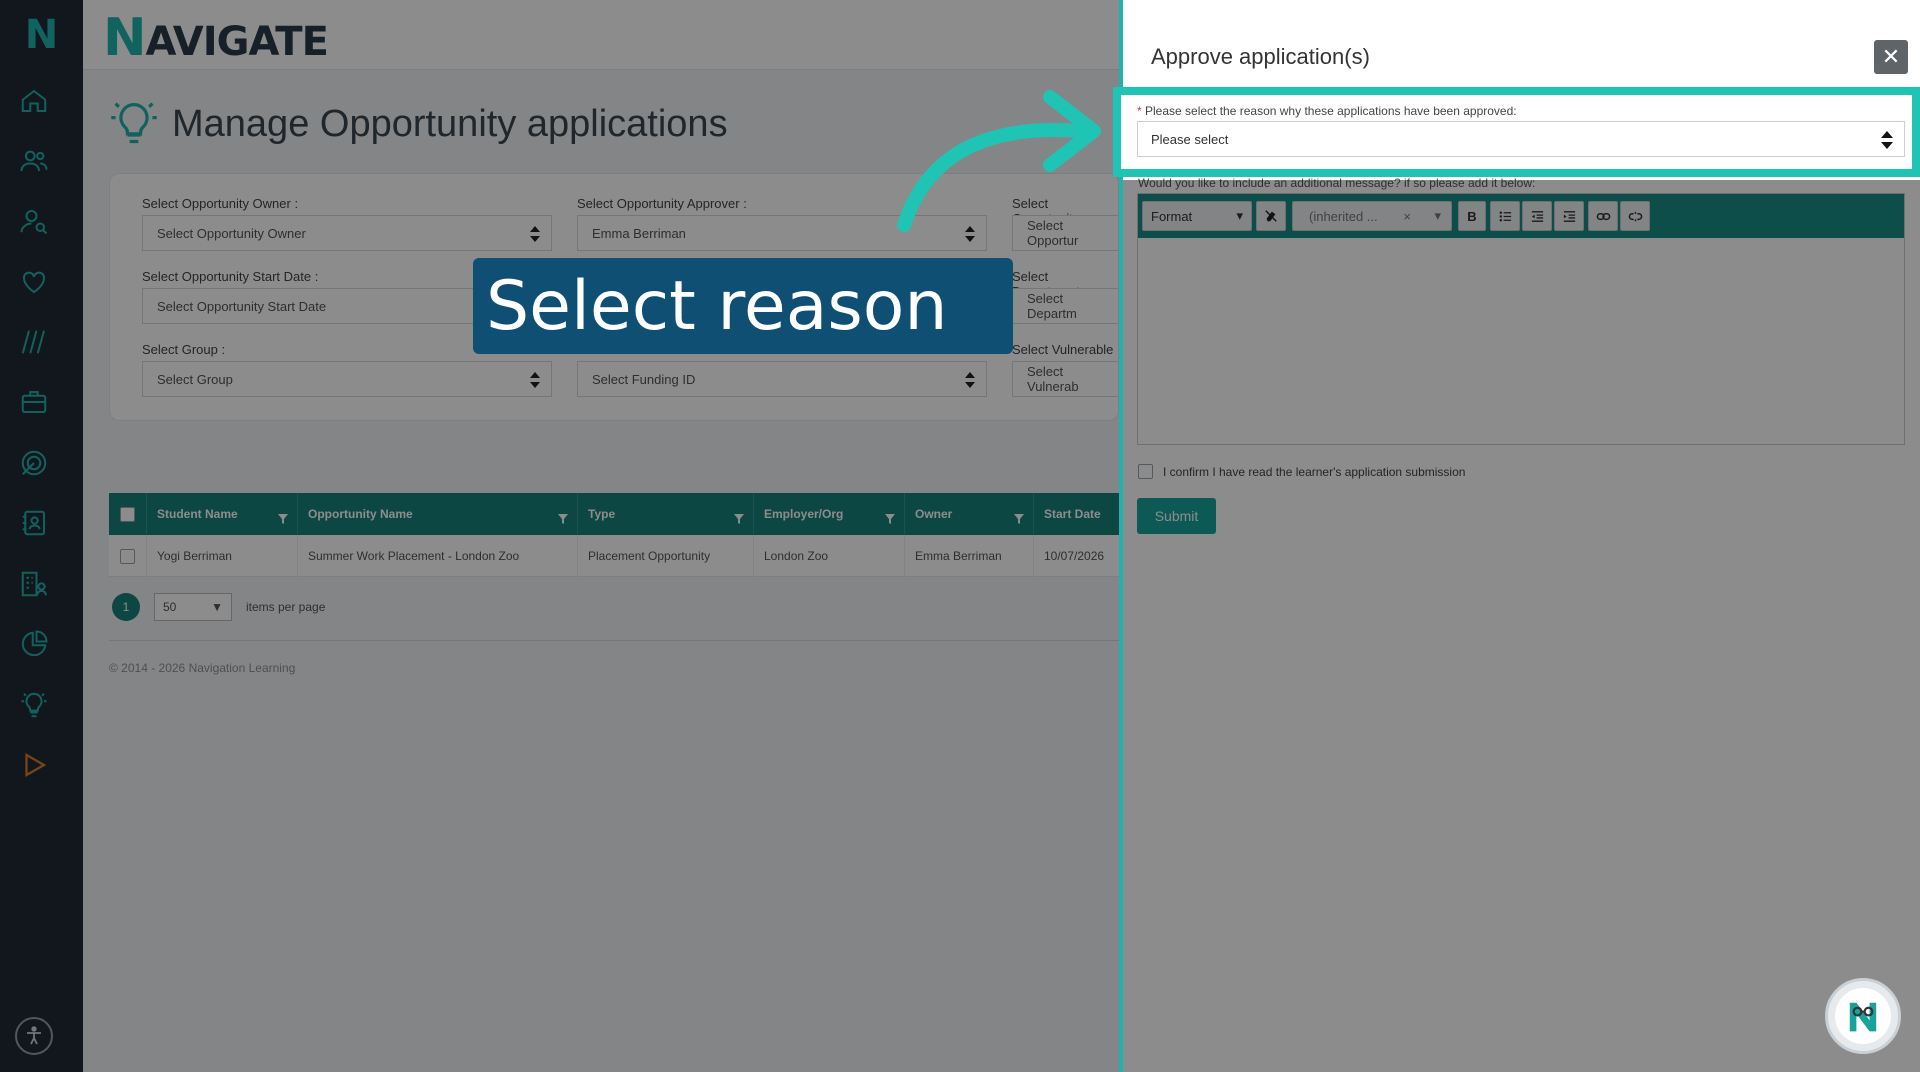 The height and width of the screenshot is (1072, 1920). I want to click on tutorial-arrow, so click(999, 161).